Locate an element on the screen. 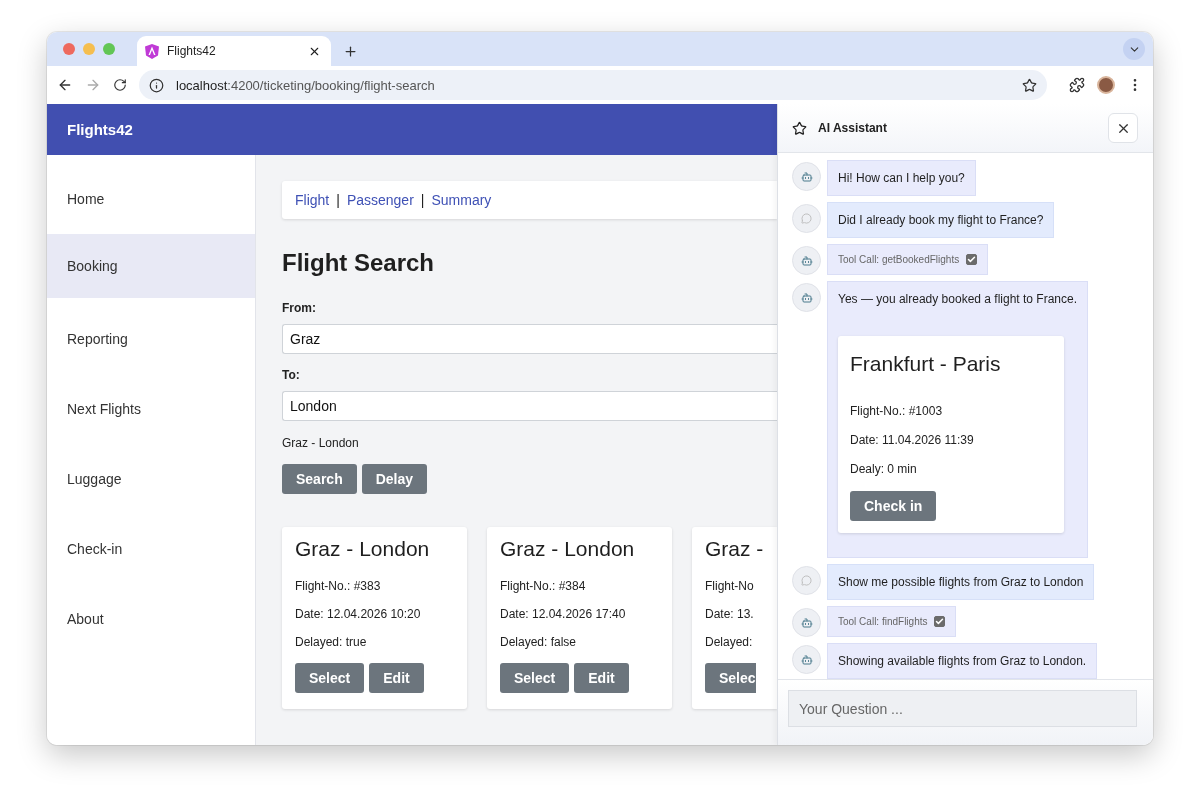 The height and width of the screenshot is (807, 1200). shield-logo-icon is located at coordinates (152, 51).